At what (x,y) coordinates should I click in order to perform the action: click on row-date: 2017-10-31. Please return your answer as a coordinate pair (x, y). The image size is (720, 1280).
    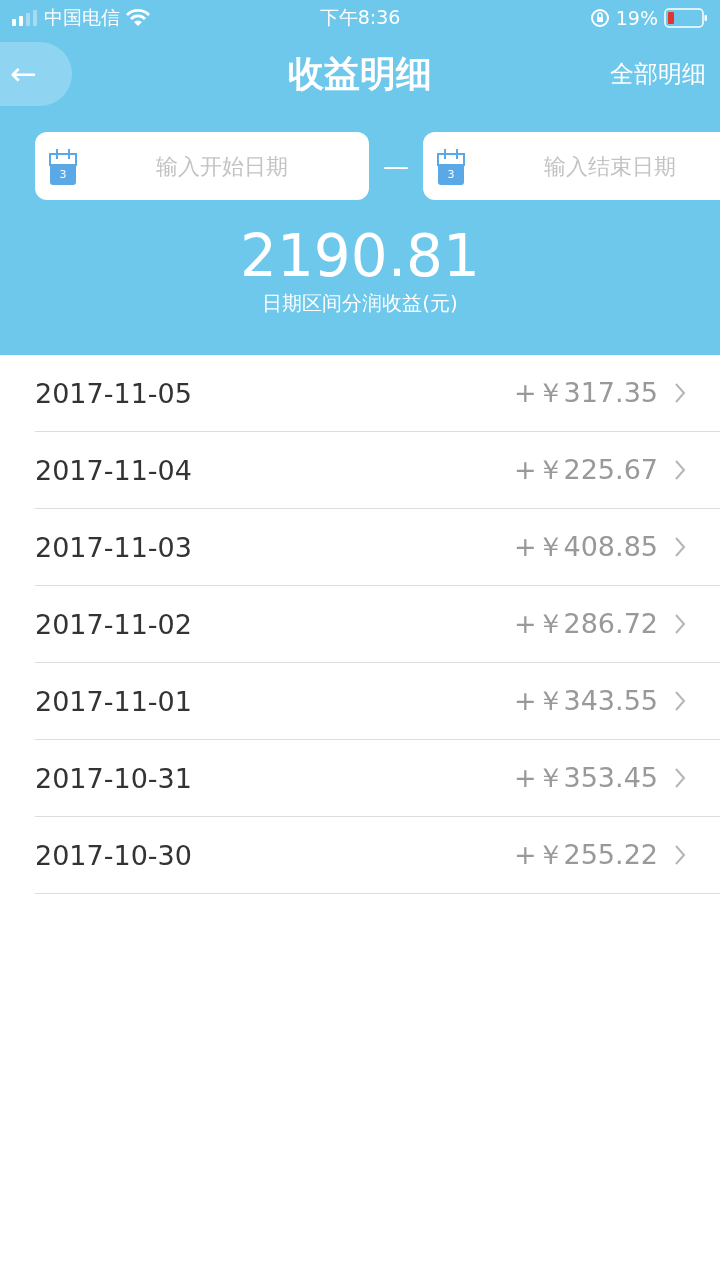
    Looking at the image, I should click on (114, 778).